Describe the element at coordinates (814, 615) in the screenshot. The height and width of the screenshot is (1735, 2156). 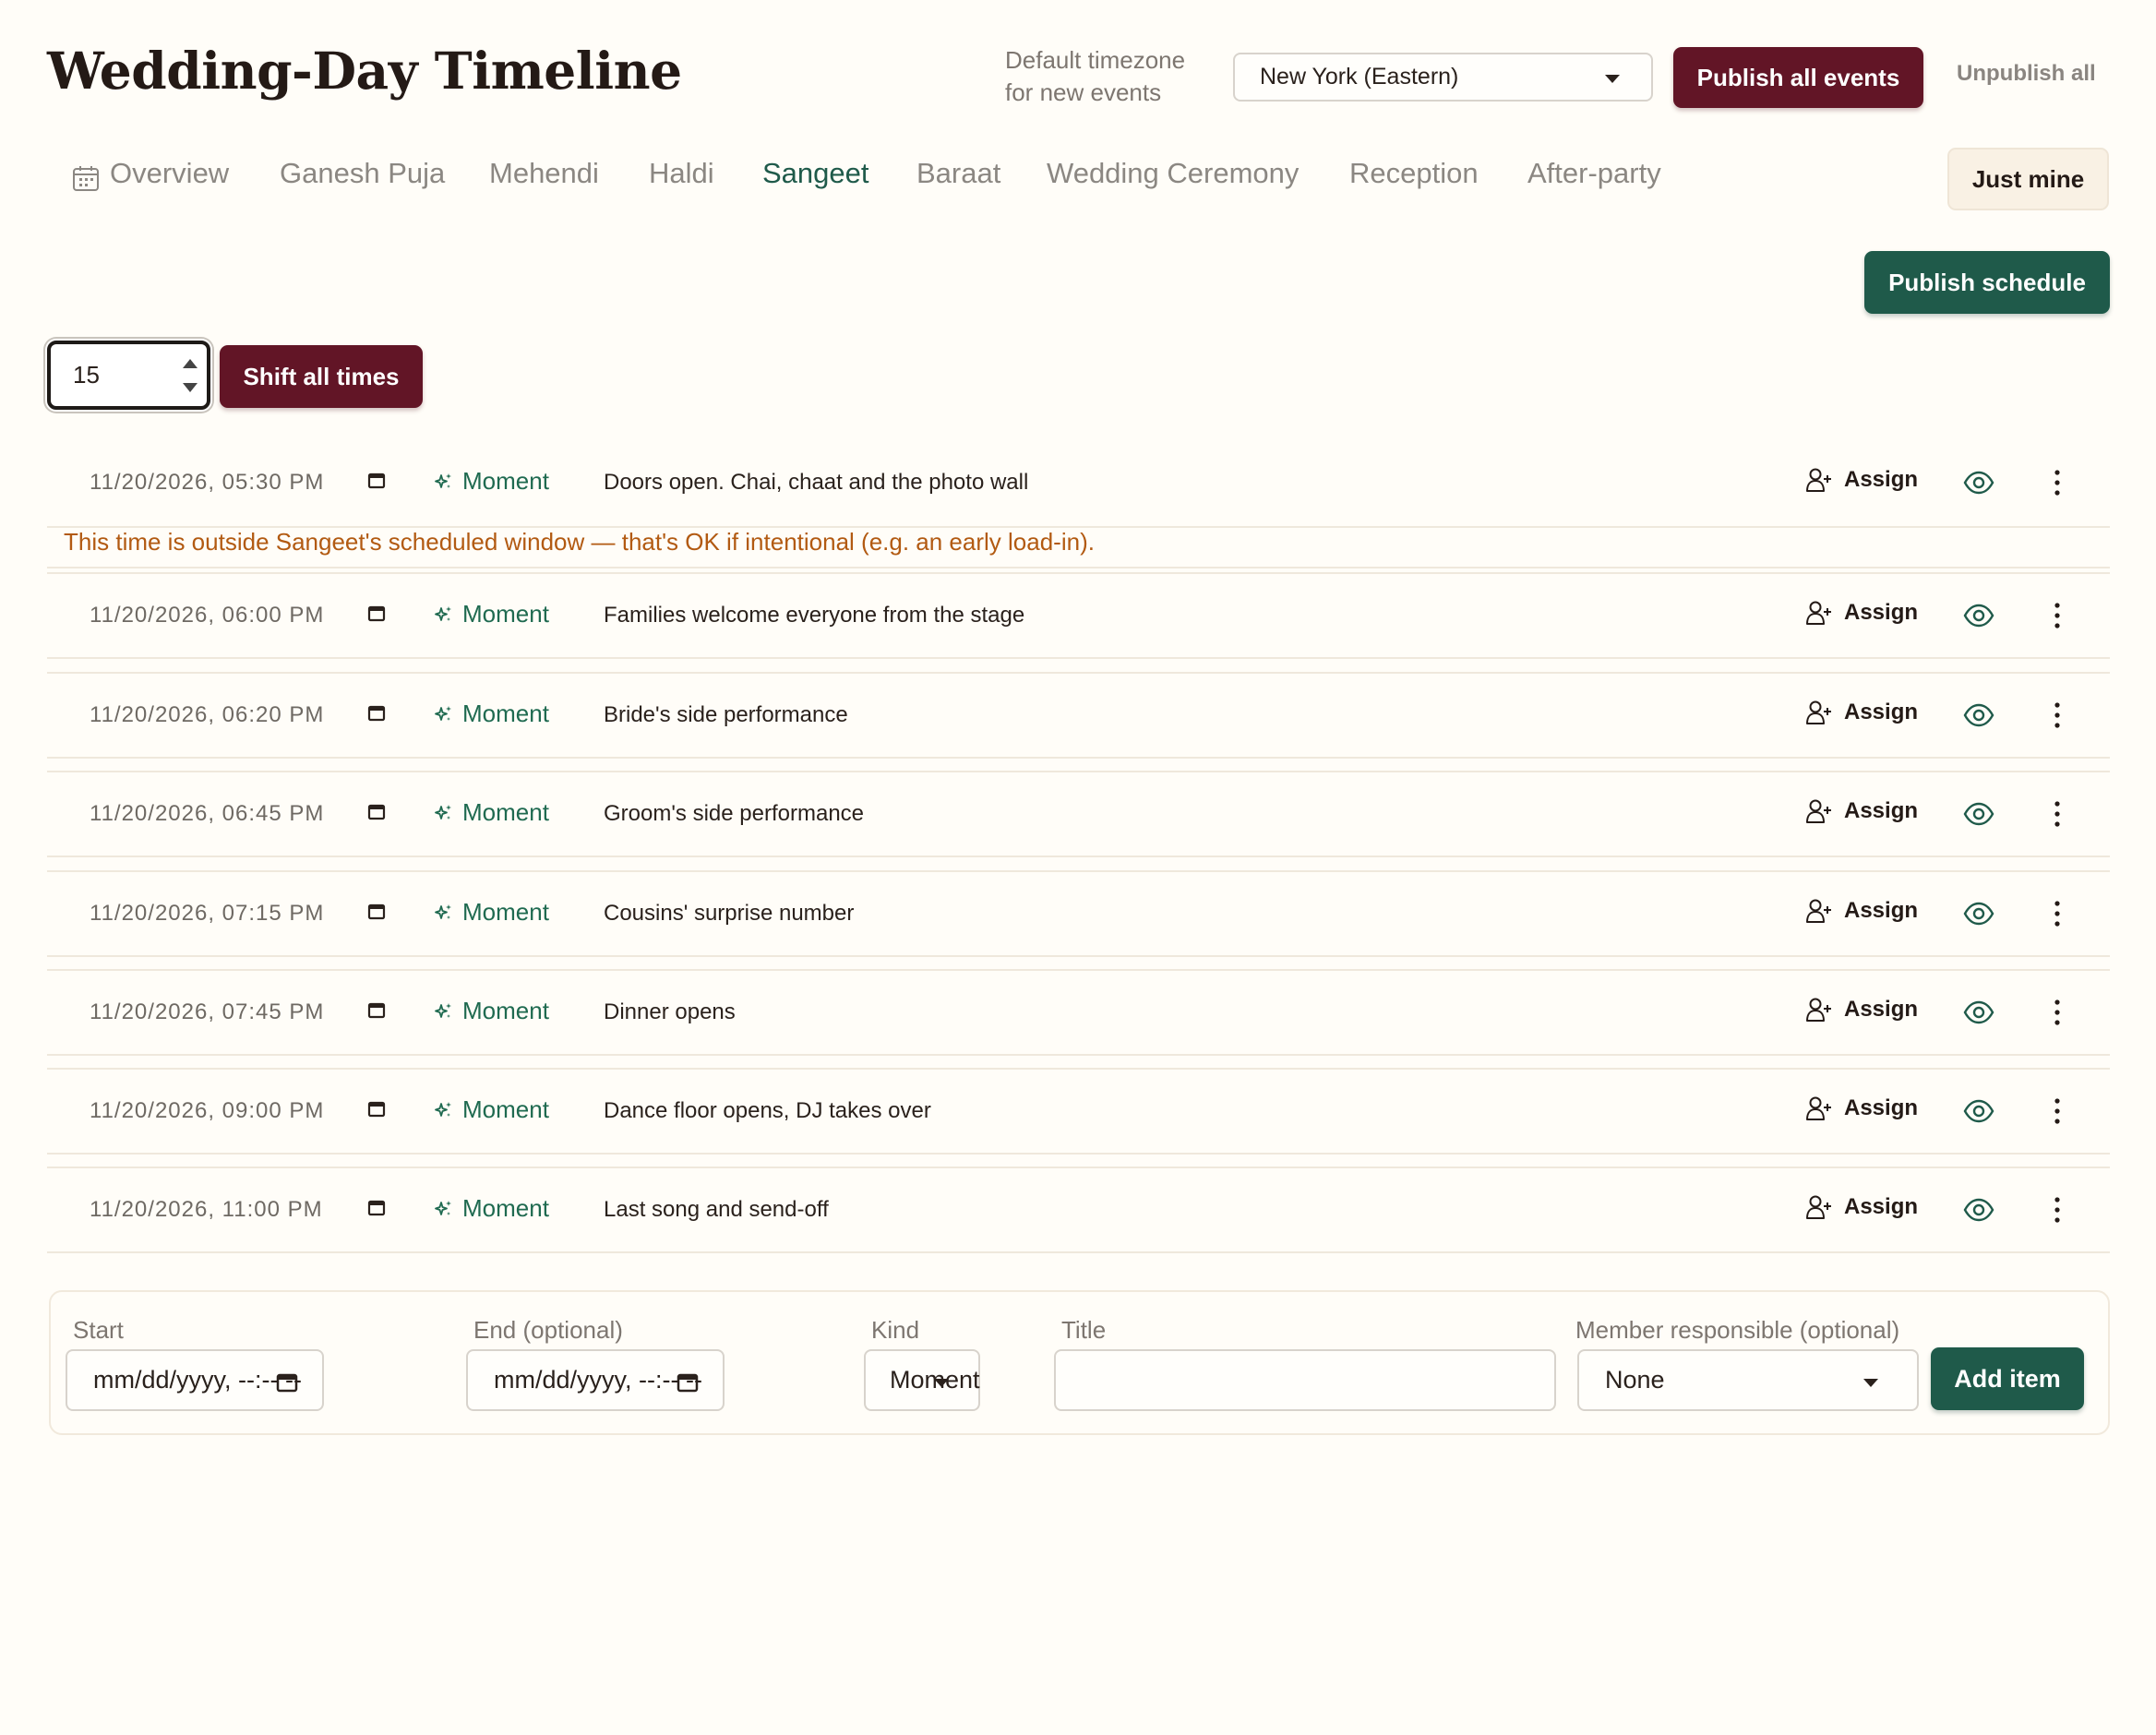
I see `row-title: Families welcome everyone from the stage` at that location.